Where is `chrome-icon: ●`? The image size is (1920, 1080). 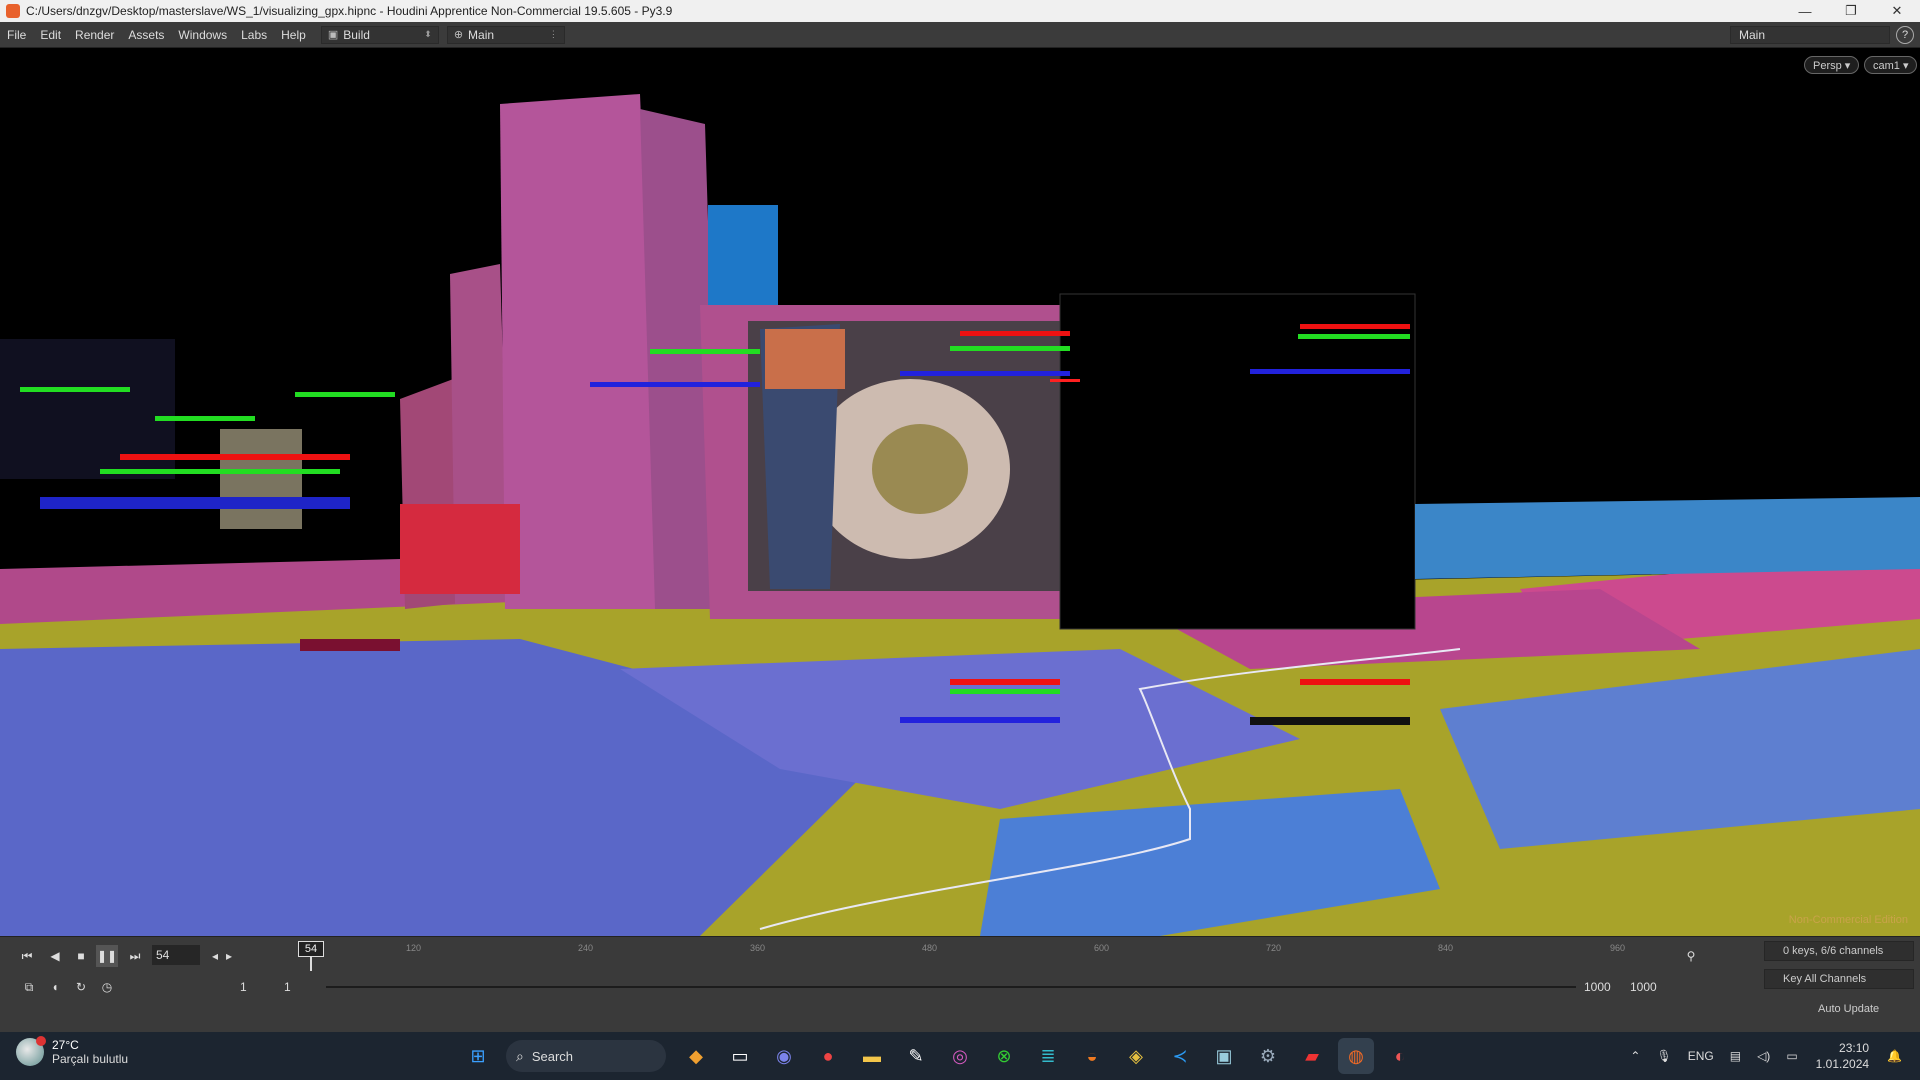
chrome-icon: ● is located at coordinates (828, 1056).